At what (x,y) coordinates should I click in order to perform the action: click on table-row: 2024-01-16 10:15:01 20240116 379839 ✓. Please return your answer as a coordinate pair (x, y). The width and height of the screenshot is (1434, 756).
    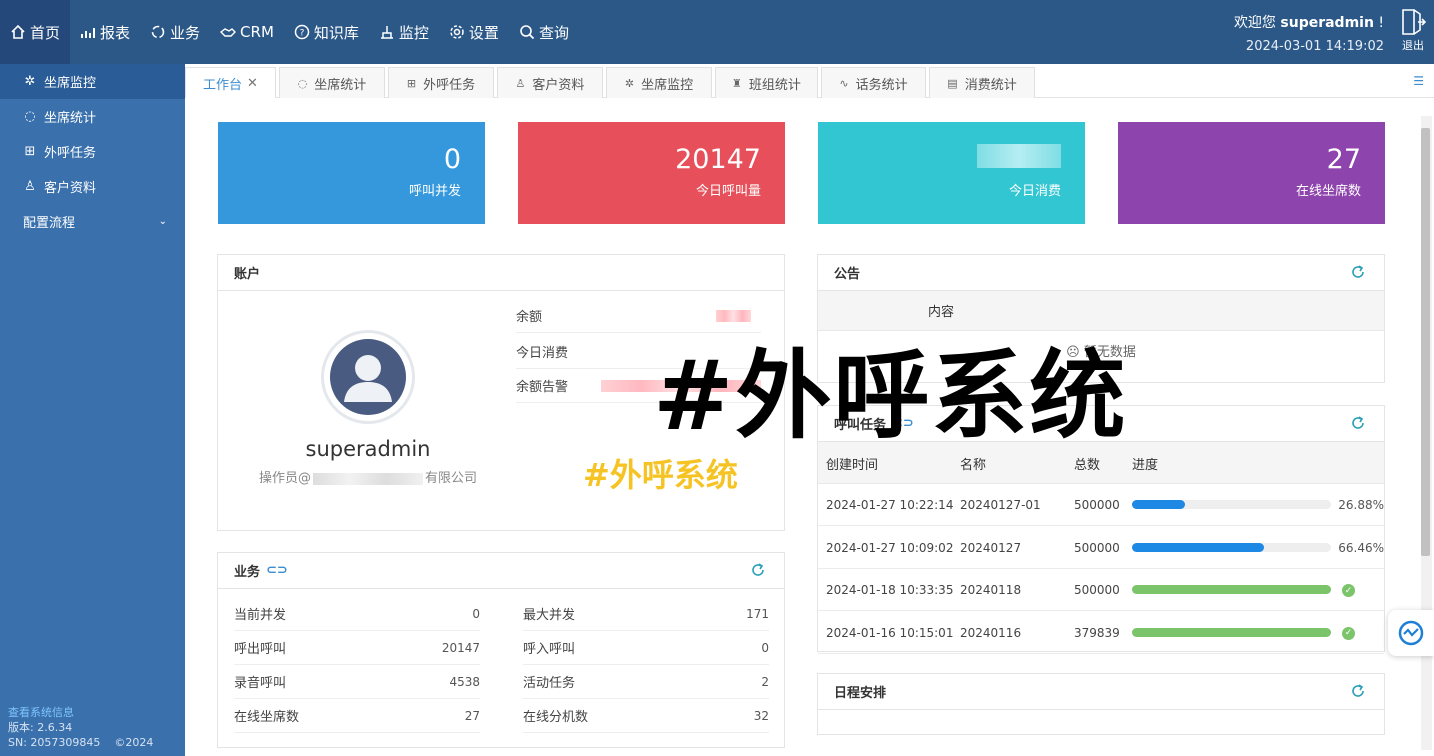
    Looking at the image, I should click on (1101, 633).